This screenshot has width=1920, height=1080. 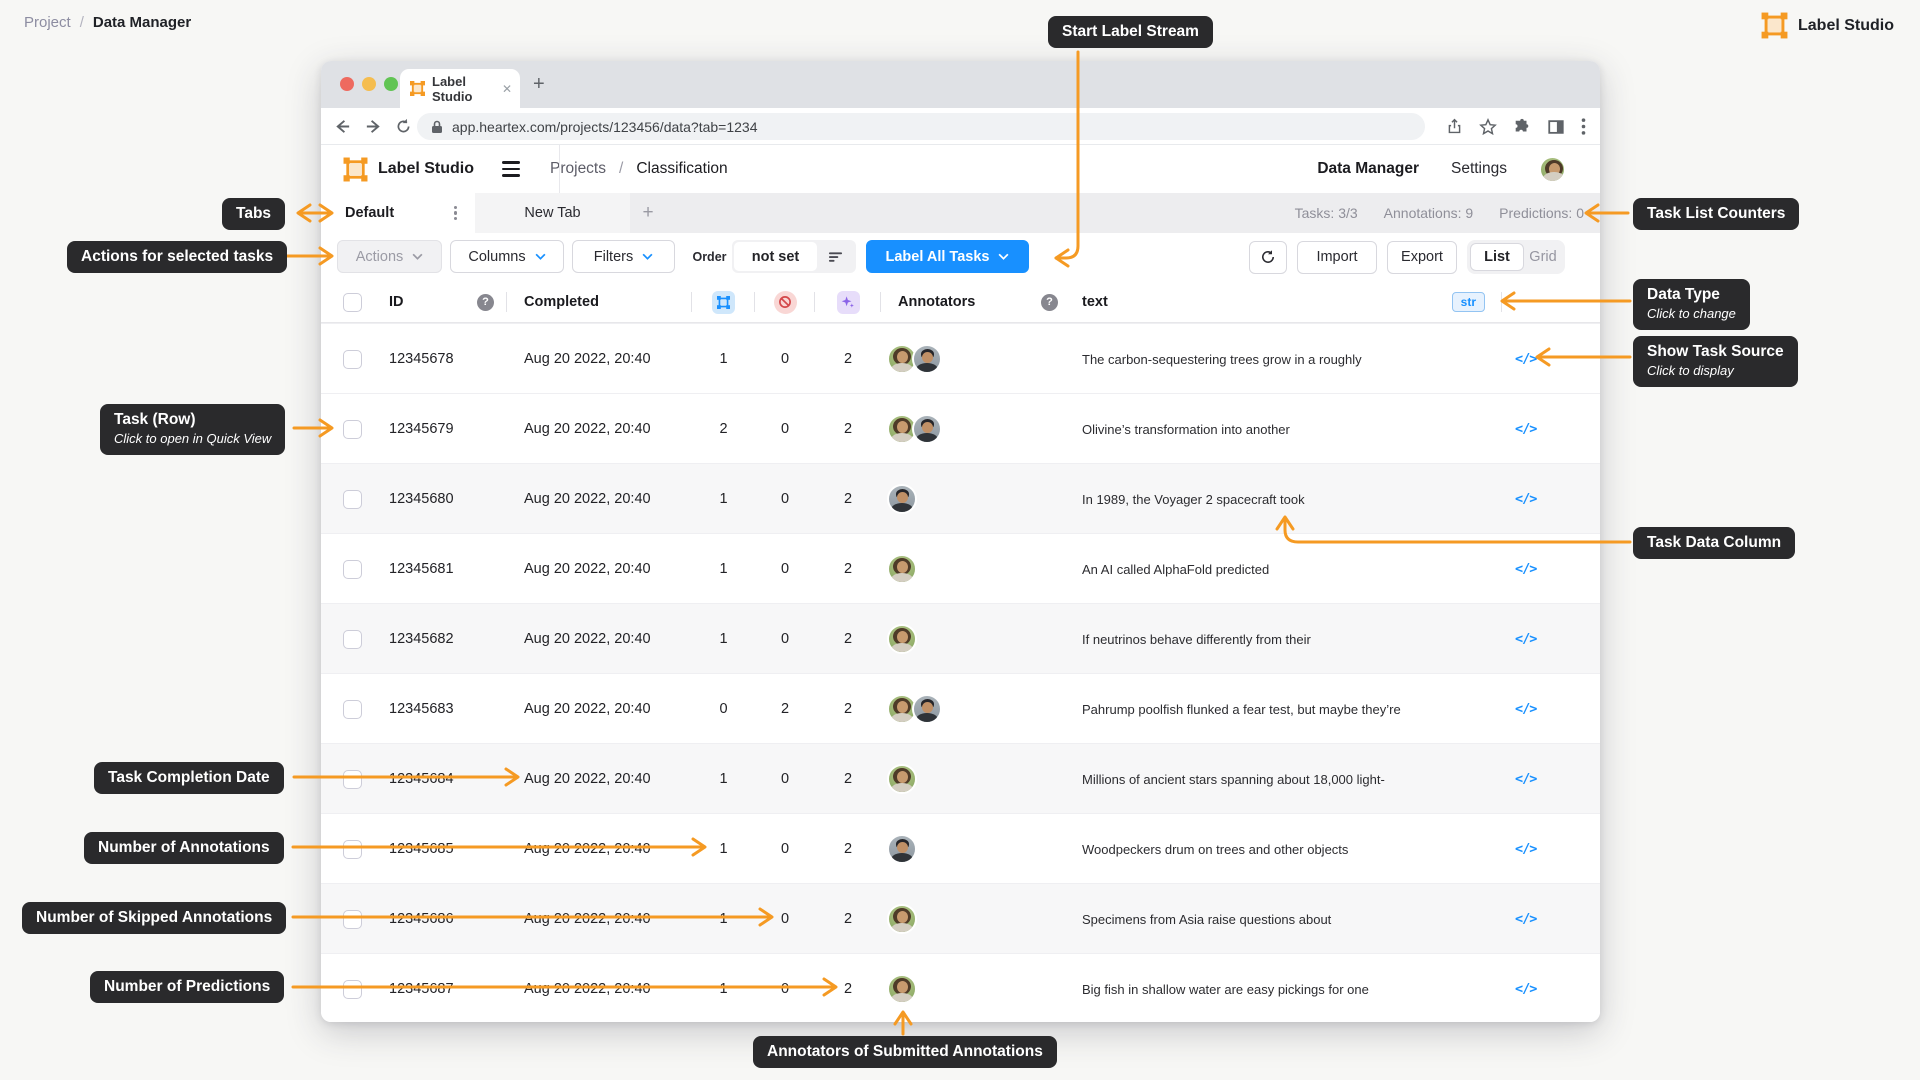 What do you see at coordinates (403, 126) in the screenshot?
I see `reload-icon` at bounding box center [403, 126].